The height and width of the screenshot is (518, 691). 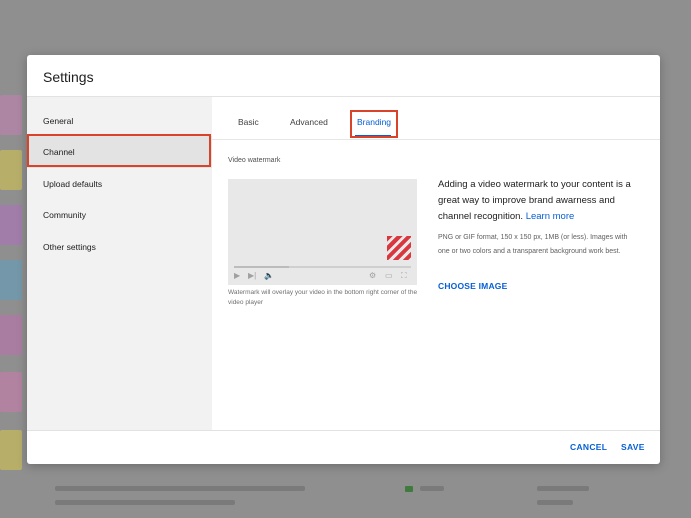 I want to click on tab-branding: Branding, so click(x=374, y=122).